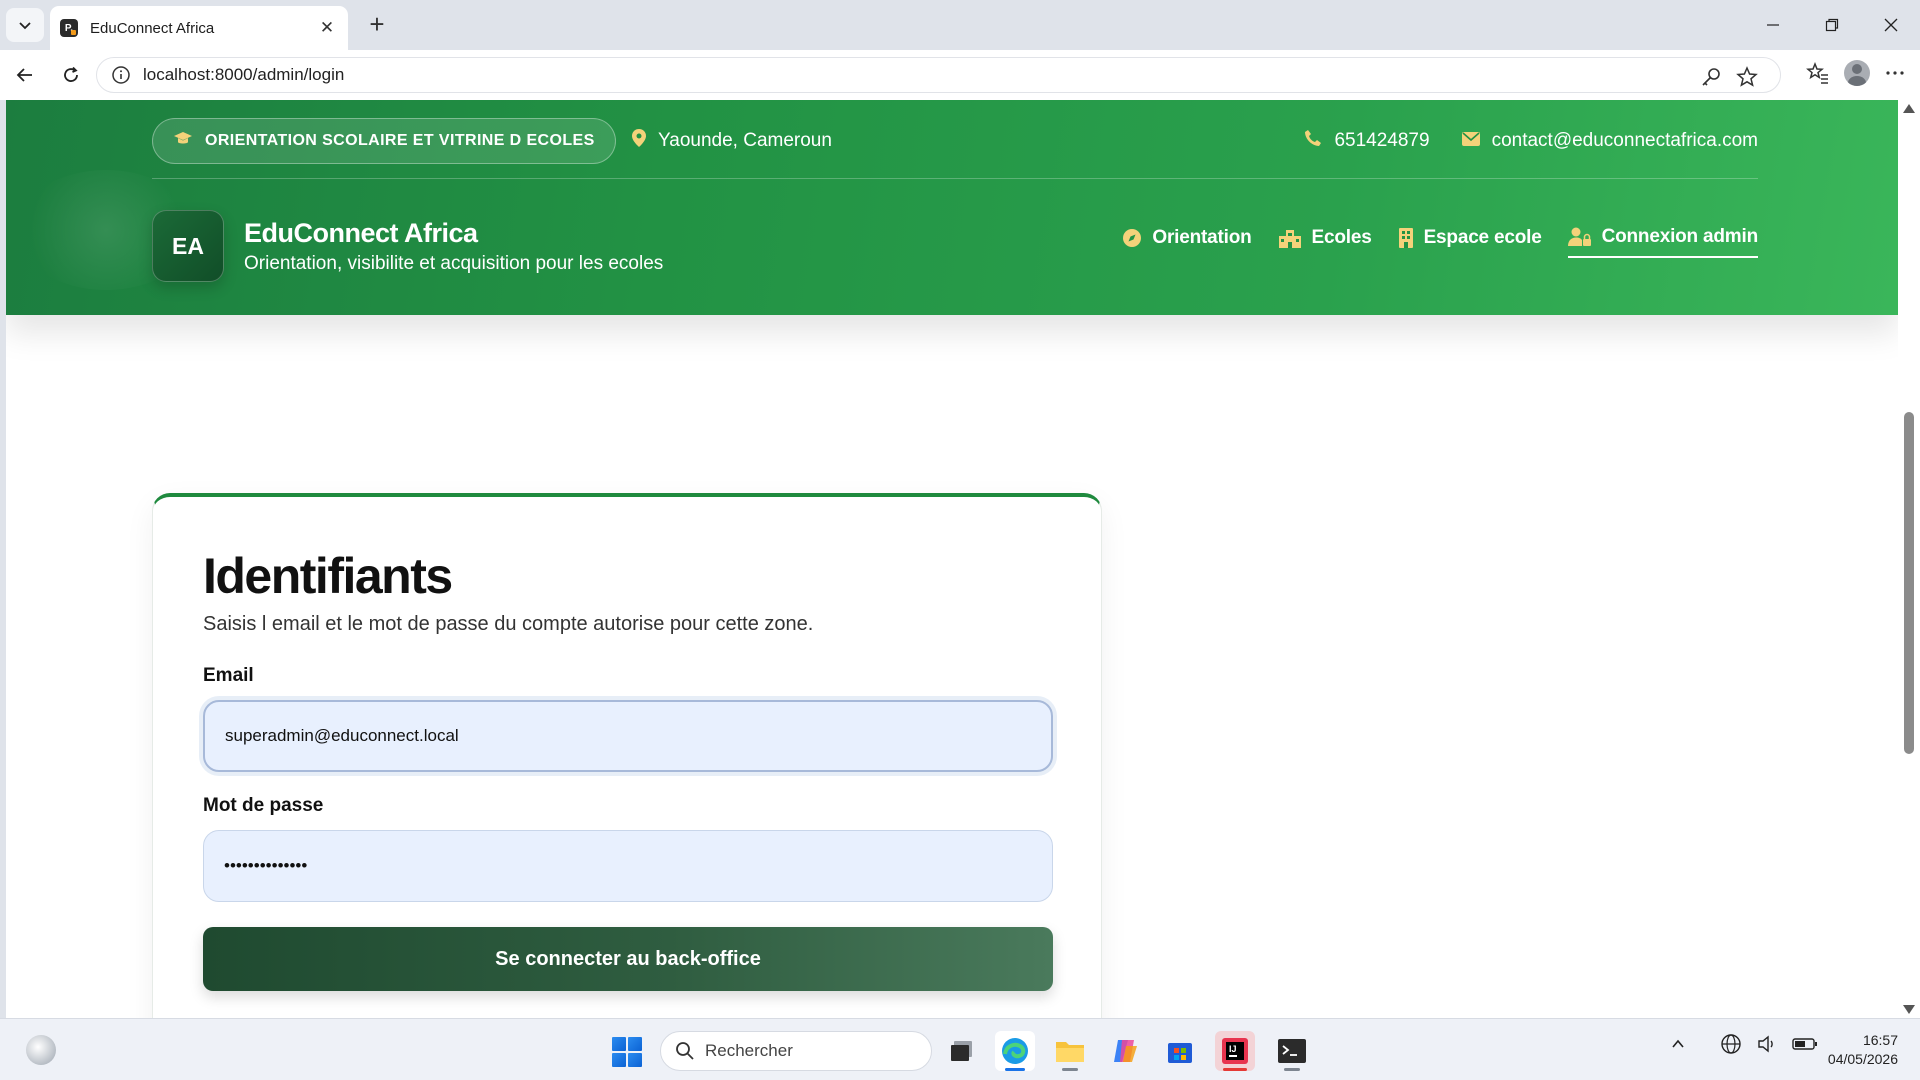  I want to click on chevron-up-icon, so click(1678, 1044).